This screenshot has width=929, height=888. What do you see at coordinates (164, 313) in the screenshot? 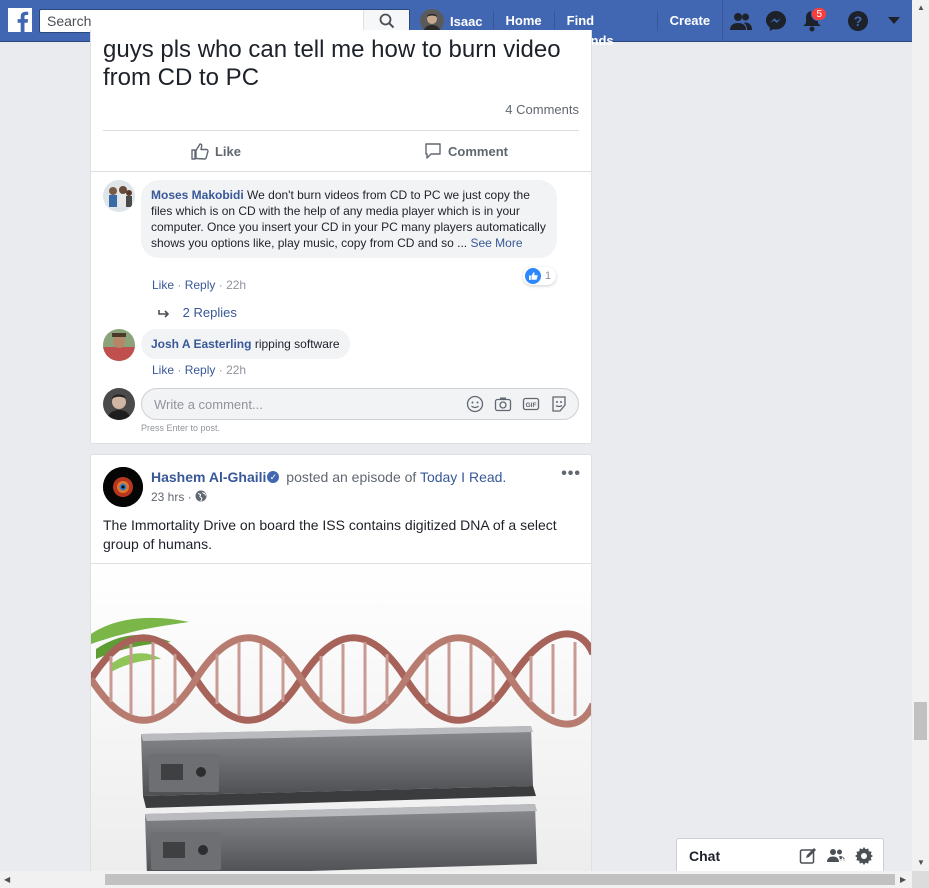
I see `reply-arrow-icon` at bounding box center [164, 313].